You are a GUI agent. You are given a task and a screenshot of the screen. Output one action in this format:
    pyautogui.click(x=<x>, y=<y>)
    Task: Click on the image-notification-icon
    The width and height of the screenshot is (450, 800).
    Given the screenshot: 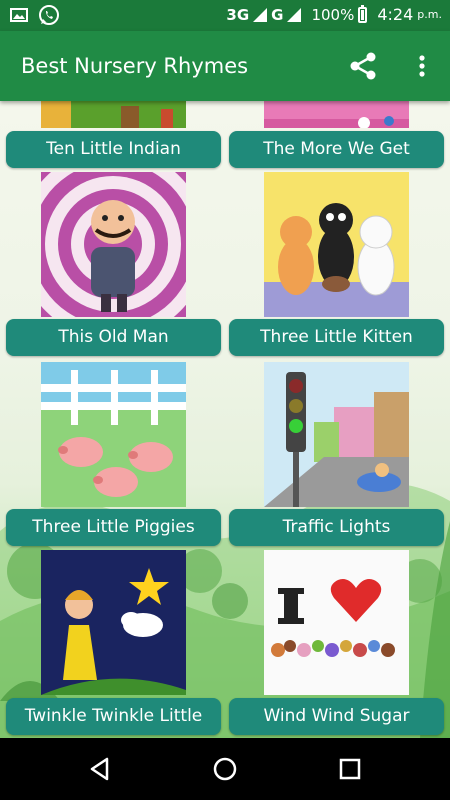 What is the action you would take?
    pyautogui.click(x=19, y=15)
    